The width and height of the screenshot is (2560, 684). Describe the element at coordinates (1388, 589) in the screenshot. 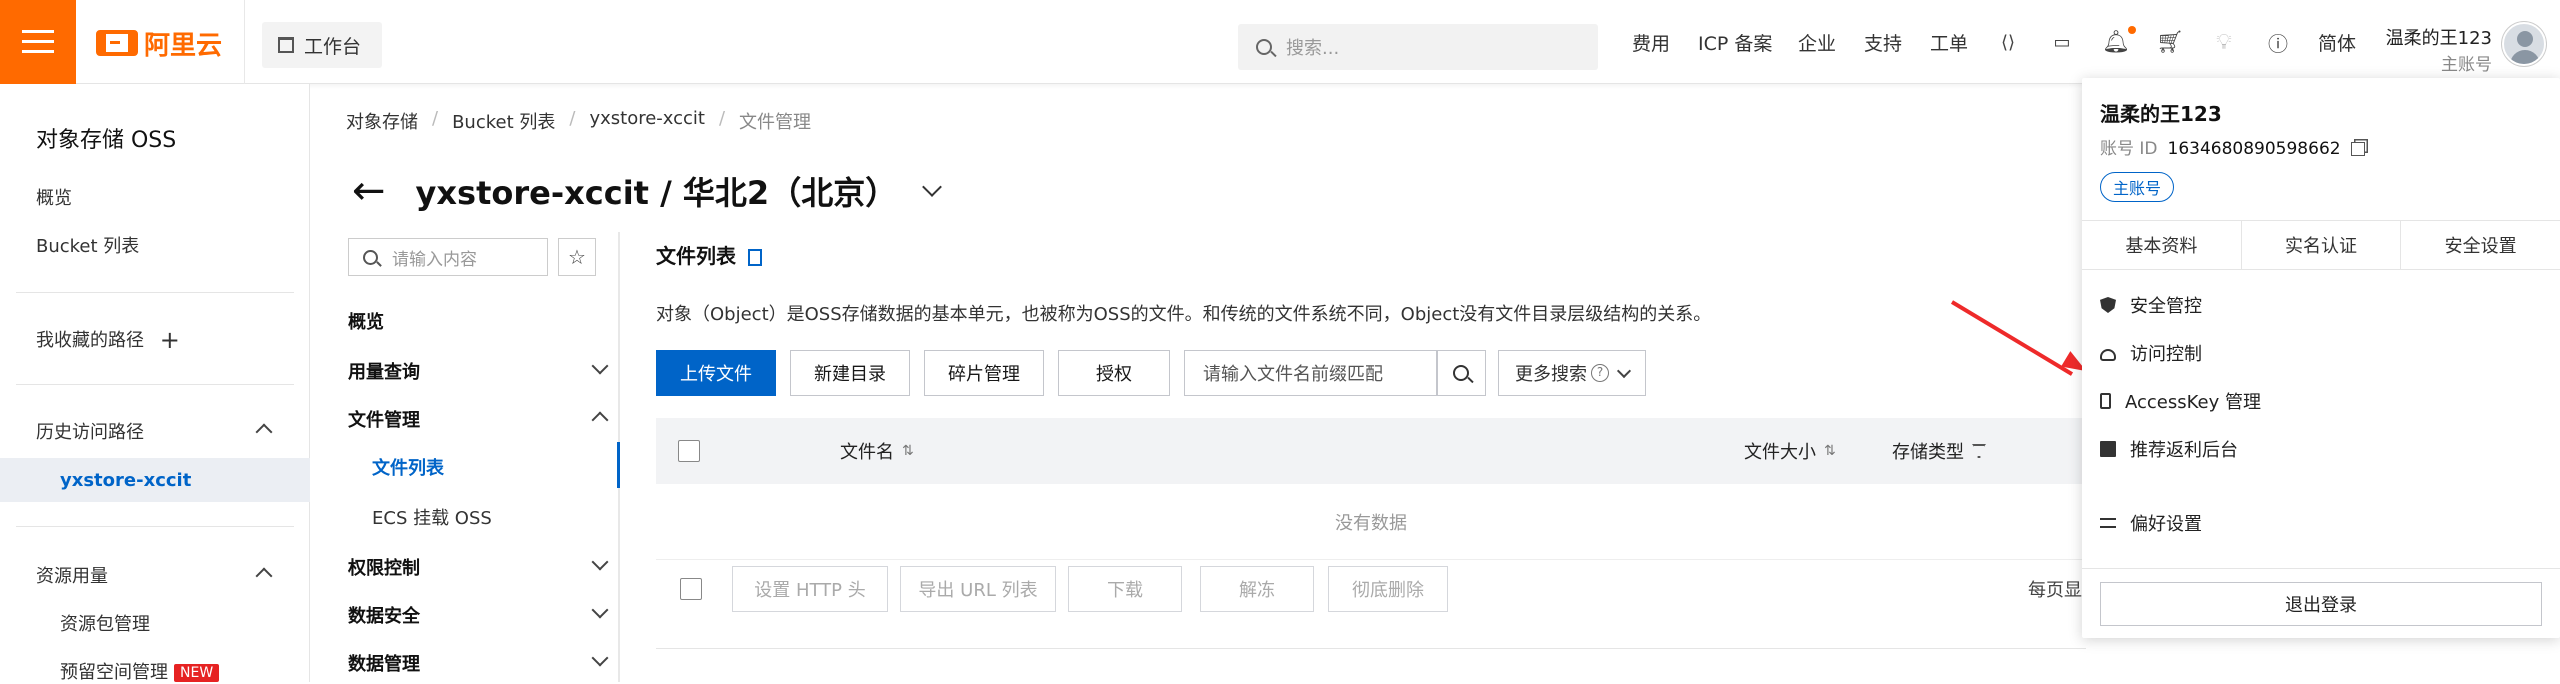

I see `delete-button: 彻底删除` at that location.